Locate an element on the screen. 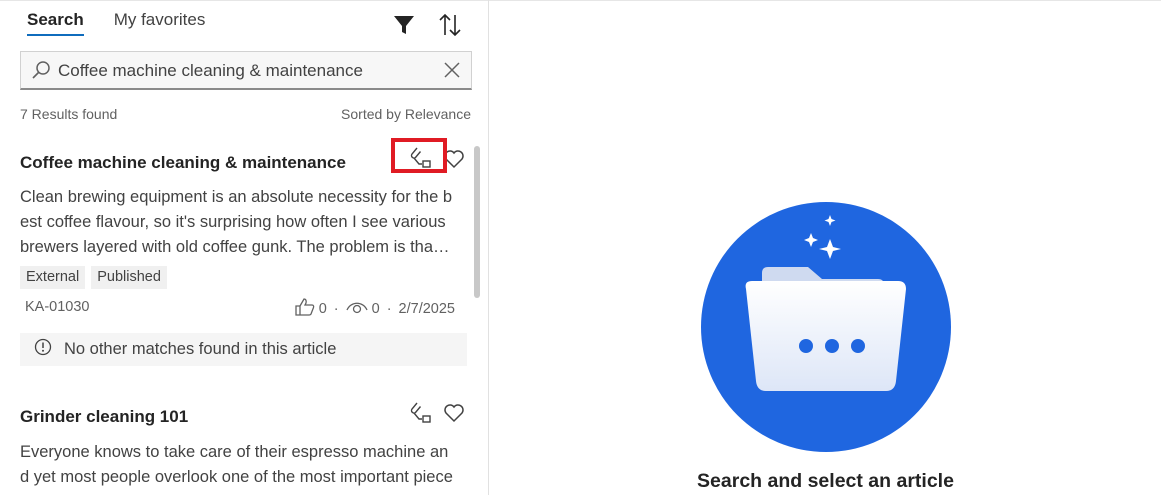 The height and width of the screenshot is (495, 1161). tab-my-favorites: My favorites is located at coordinates (160, 23).